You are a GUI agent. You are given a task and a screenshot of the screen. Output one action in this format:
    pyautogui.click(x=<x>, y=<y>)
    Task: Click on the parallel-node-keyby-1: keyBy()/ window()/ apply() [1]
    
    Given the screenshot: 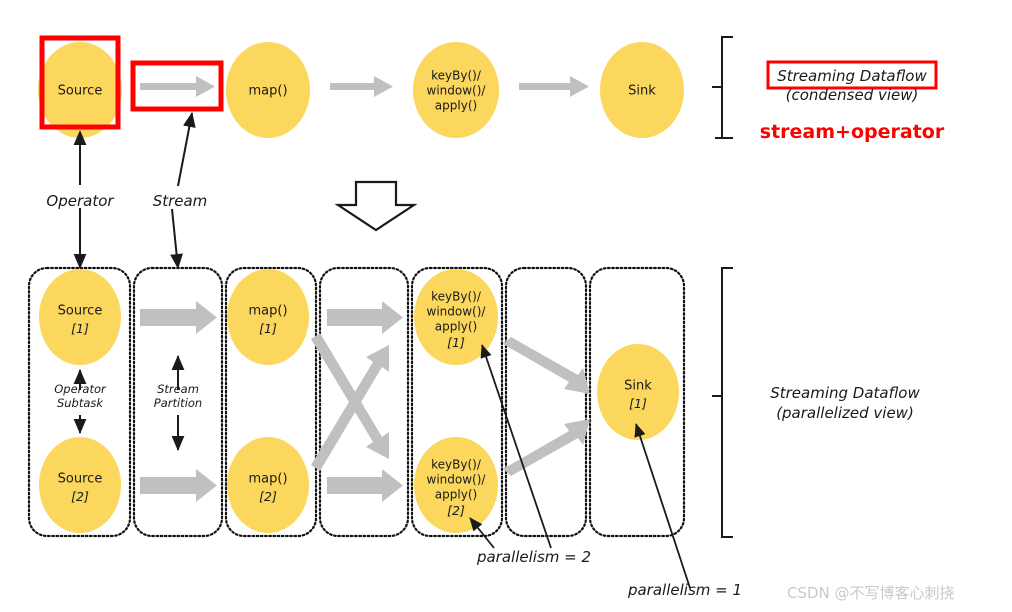 What is the action you would take?
    pyautogui.click(x=456, y=317)
    